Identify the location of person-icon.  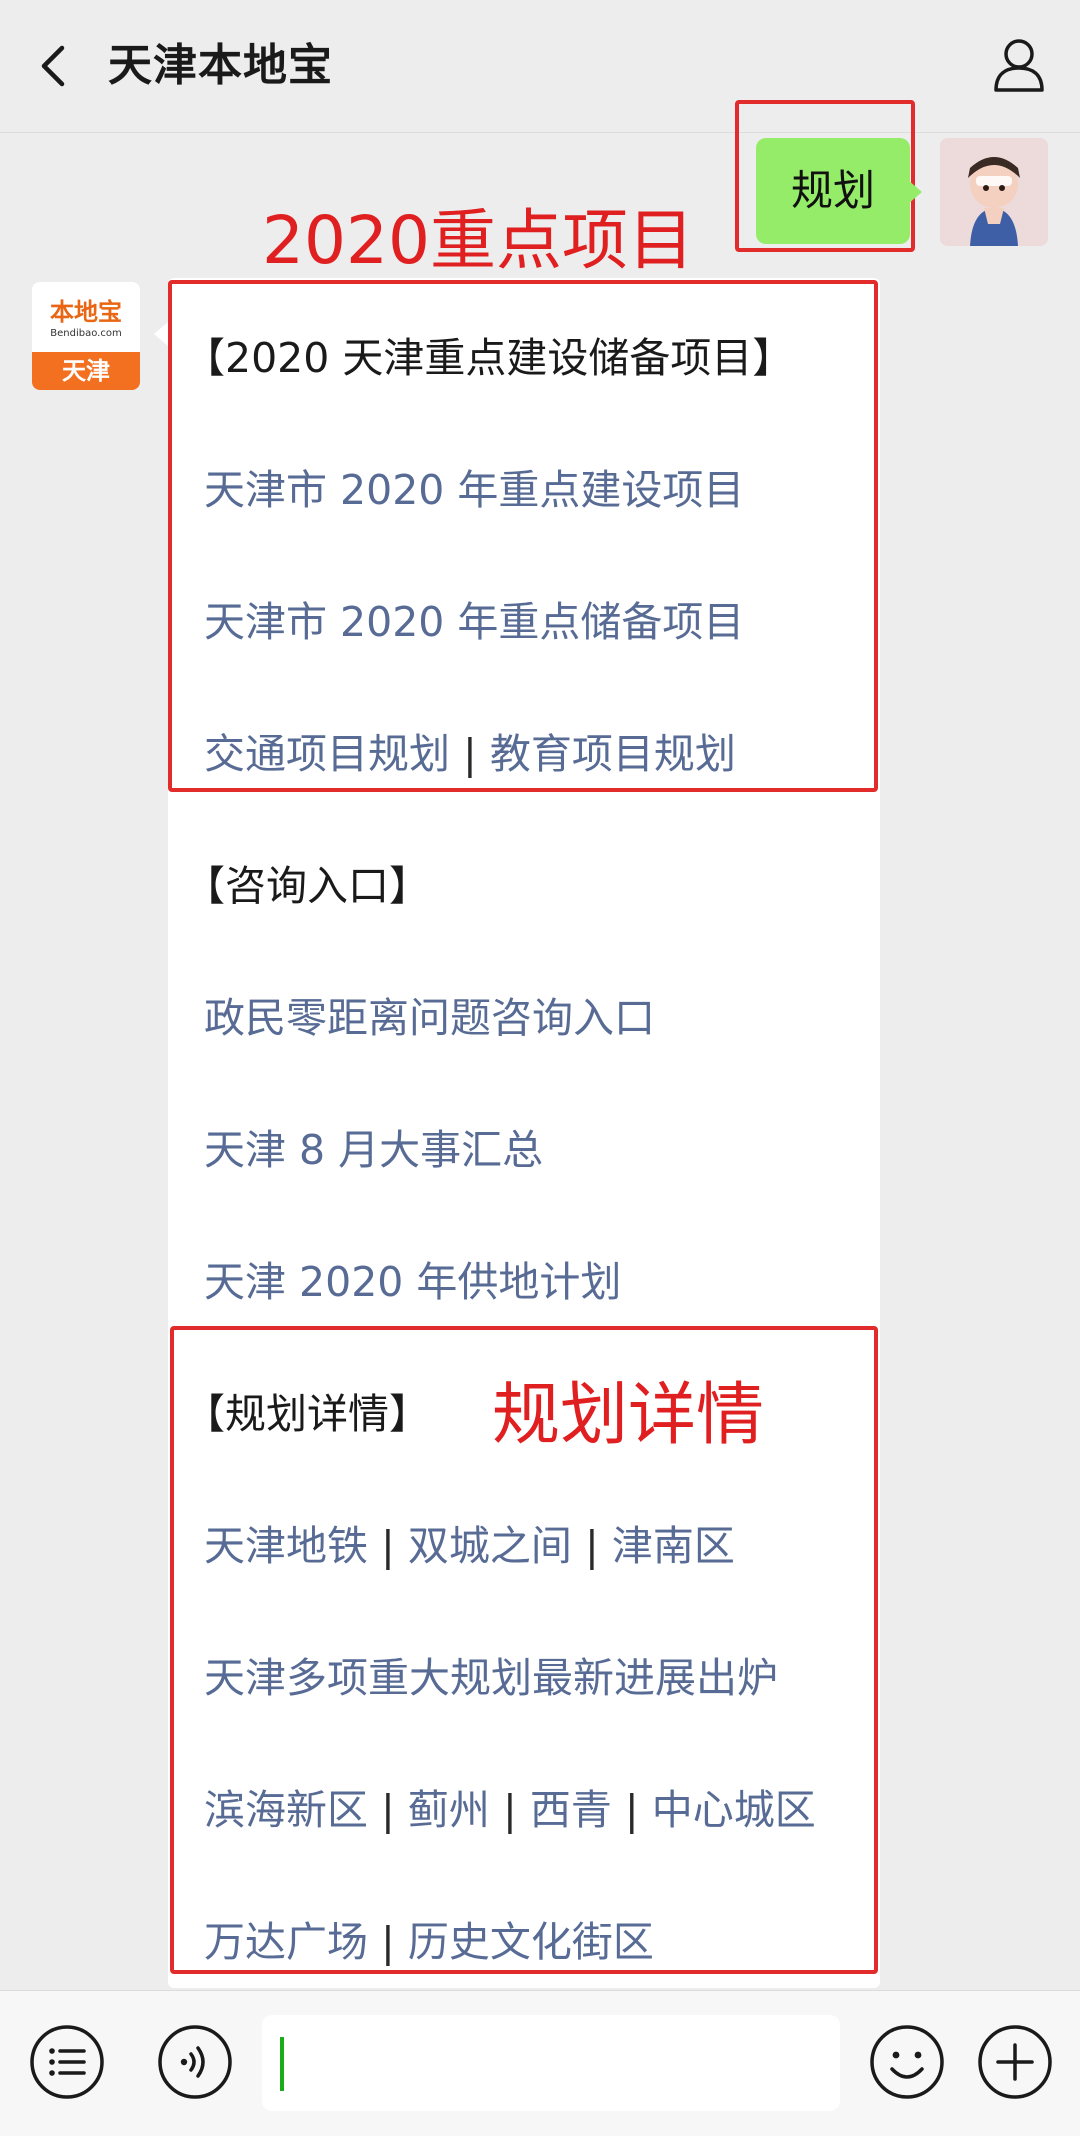
(1019, 65).